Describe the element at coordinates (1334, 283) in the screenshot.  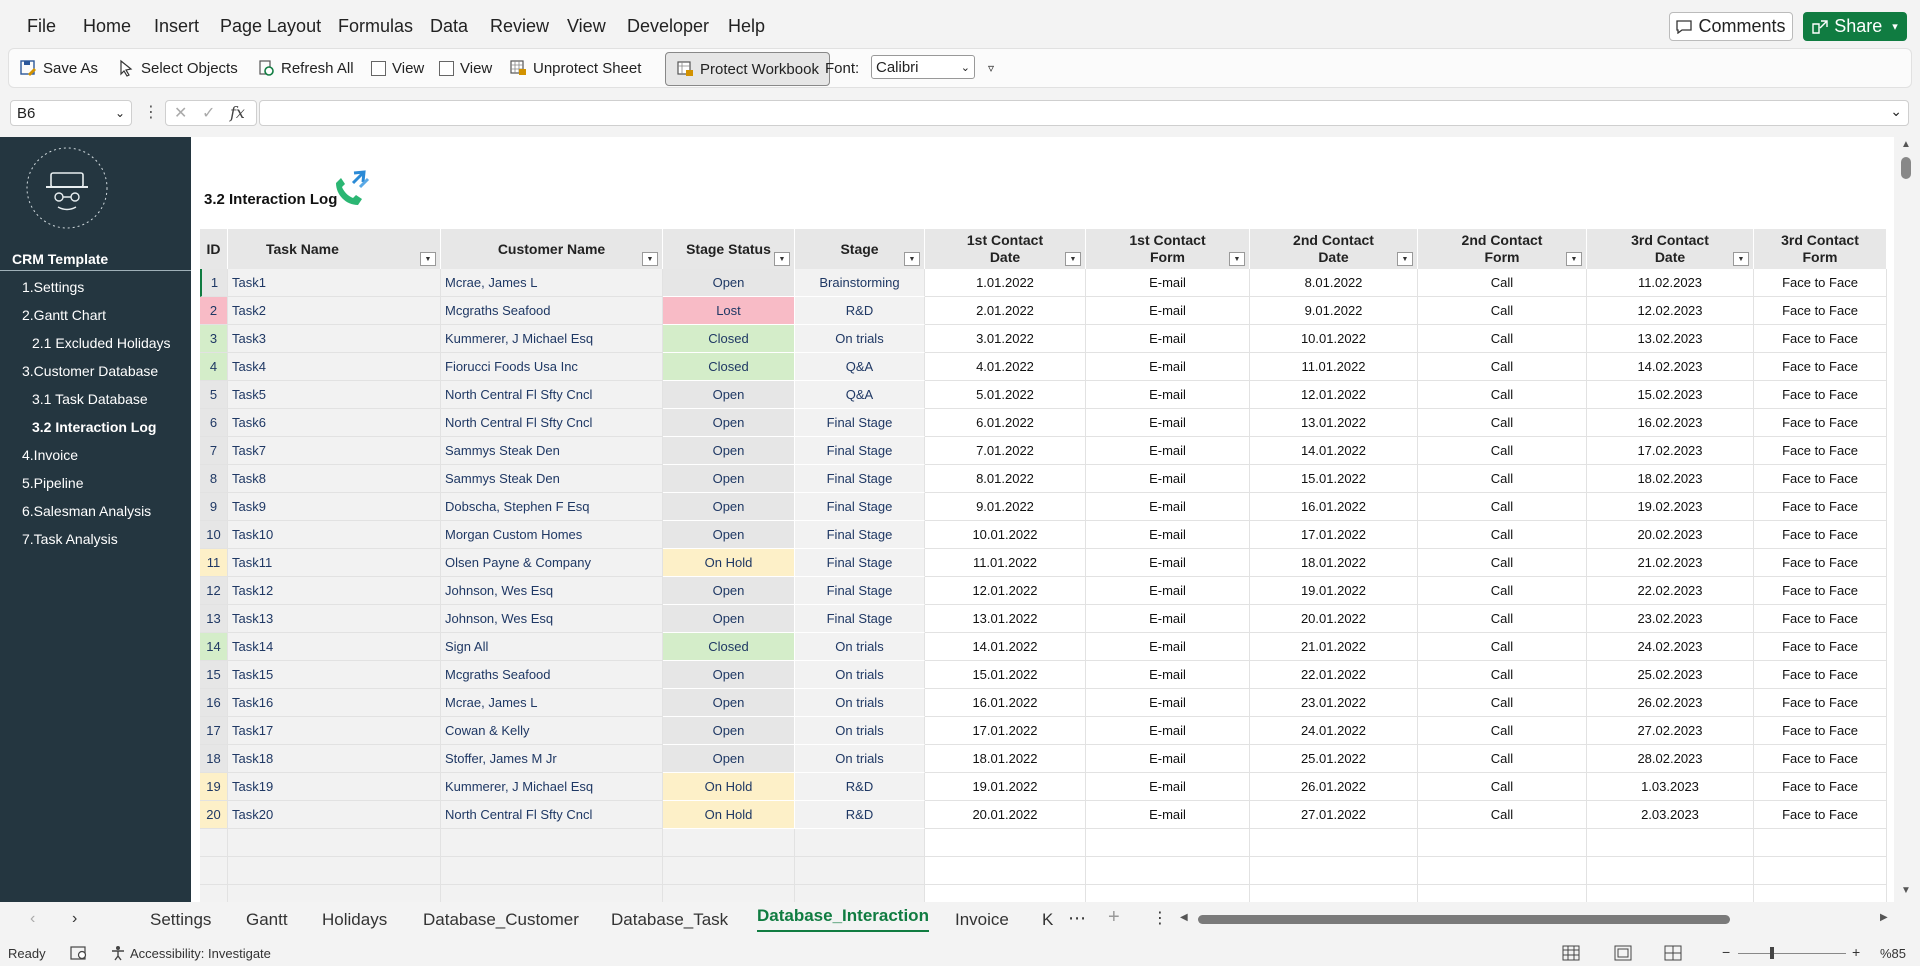
I see `table-cell: 8.01.2022` at that location.